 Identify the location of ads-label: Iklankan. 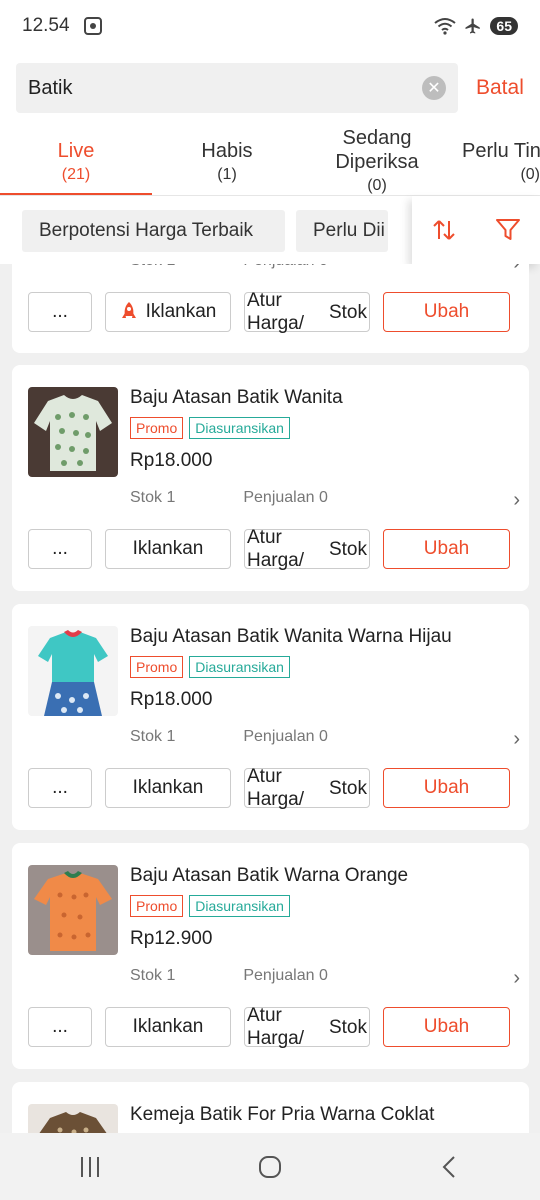
(181, 311).